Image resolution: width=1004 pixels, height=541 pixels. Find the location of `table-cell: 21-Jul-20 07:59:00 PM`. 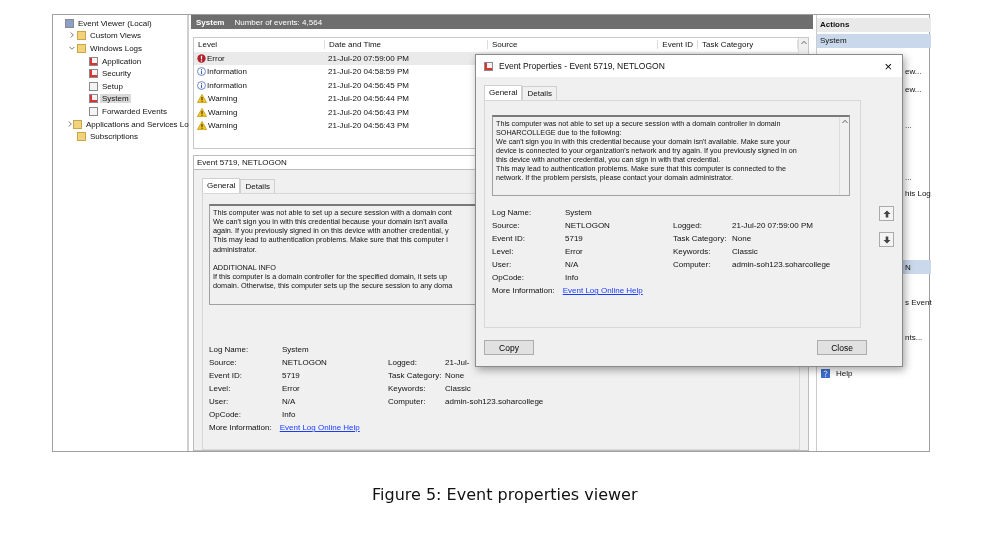

table-cell: 21-Jul-20 07:59:00 PM is located at coordinates (368, 58).